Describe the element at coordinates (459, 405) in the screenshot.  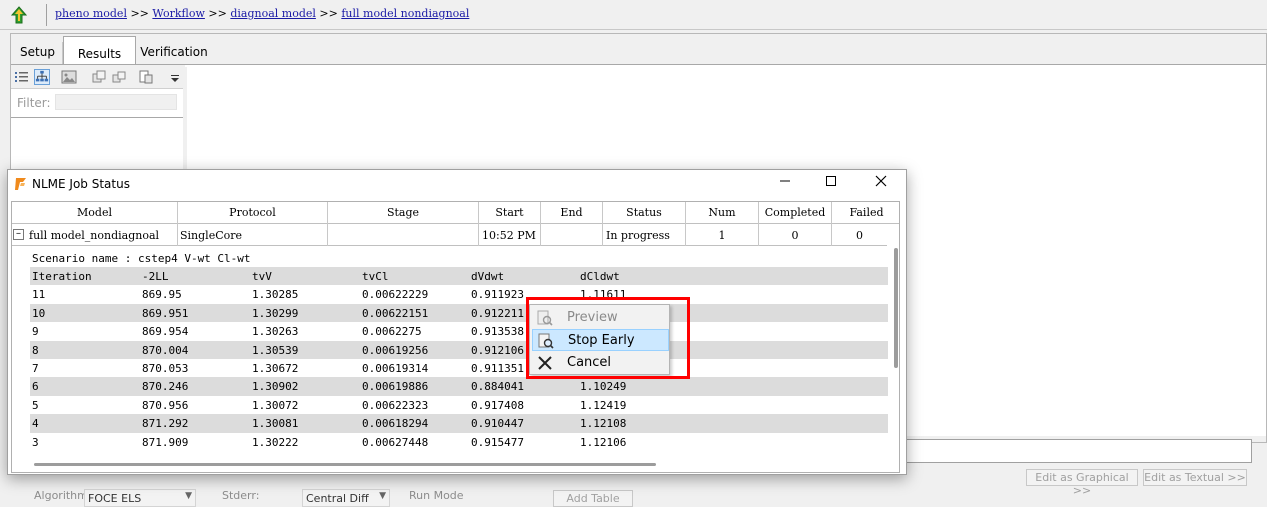
I see `iteration-row: 5 870.956 1.30072 0.00622323 0.917408 1.12419` at that location.